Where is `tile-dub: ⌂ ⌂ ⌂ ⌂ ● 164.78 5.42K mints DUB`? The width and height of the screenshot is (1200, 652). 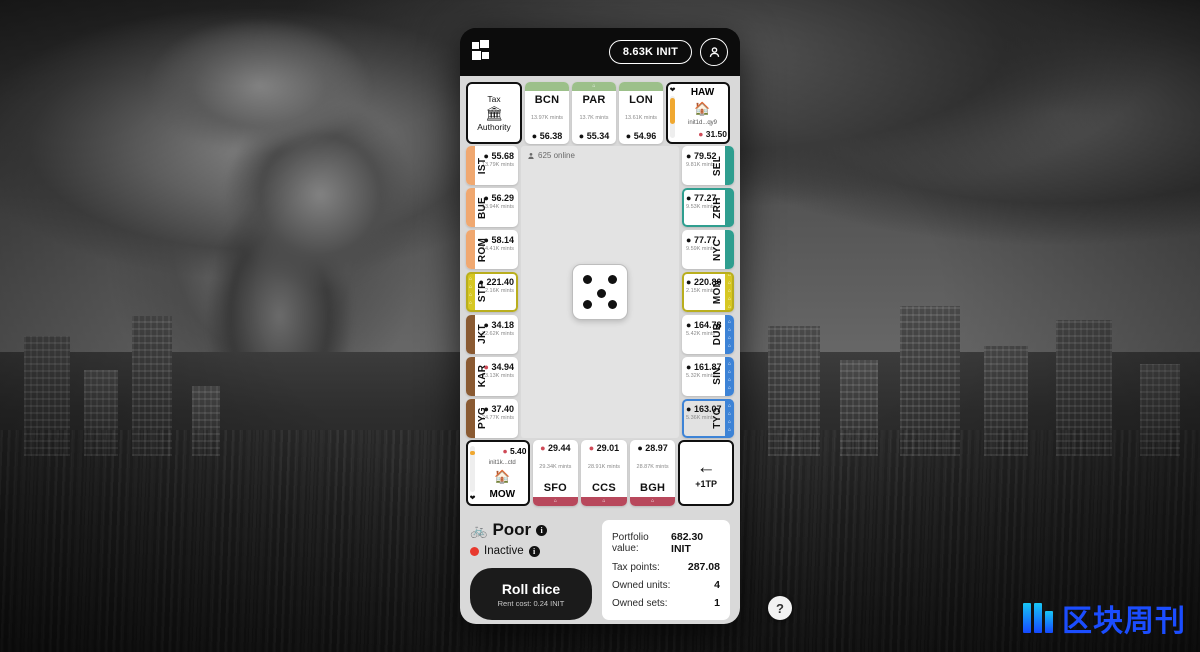
tile-dub: ⌂ ⌂ ⌂ ⌂ ● 164.78 5.42K mints DUB is located at coordinates (708, 334).